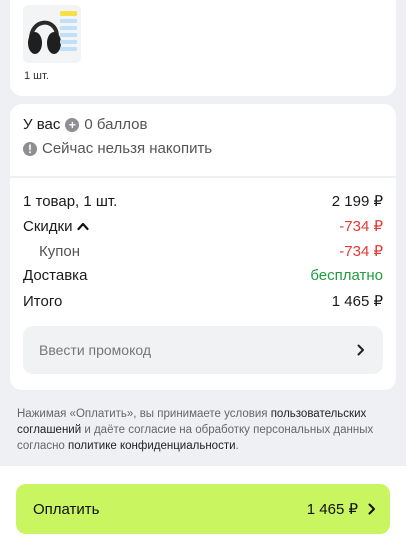 This screenshot has width=406, height=545. Describe the element at coordinates (346, 275) in the screenshot. I see `delivery-value: бесплатно` at that location.